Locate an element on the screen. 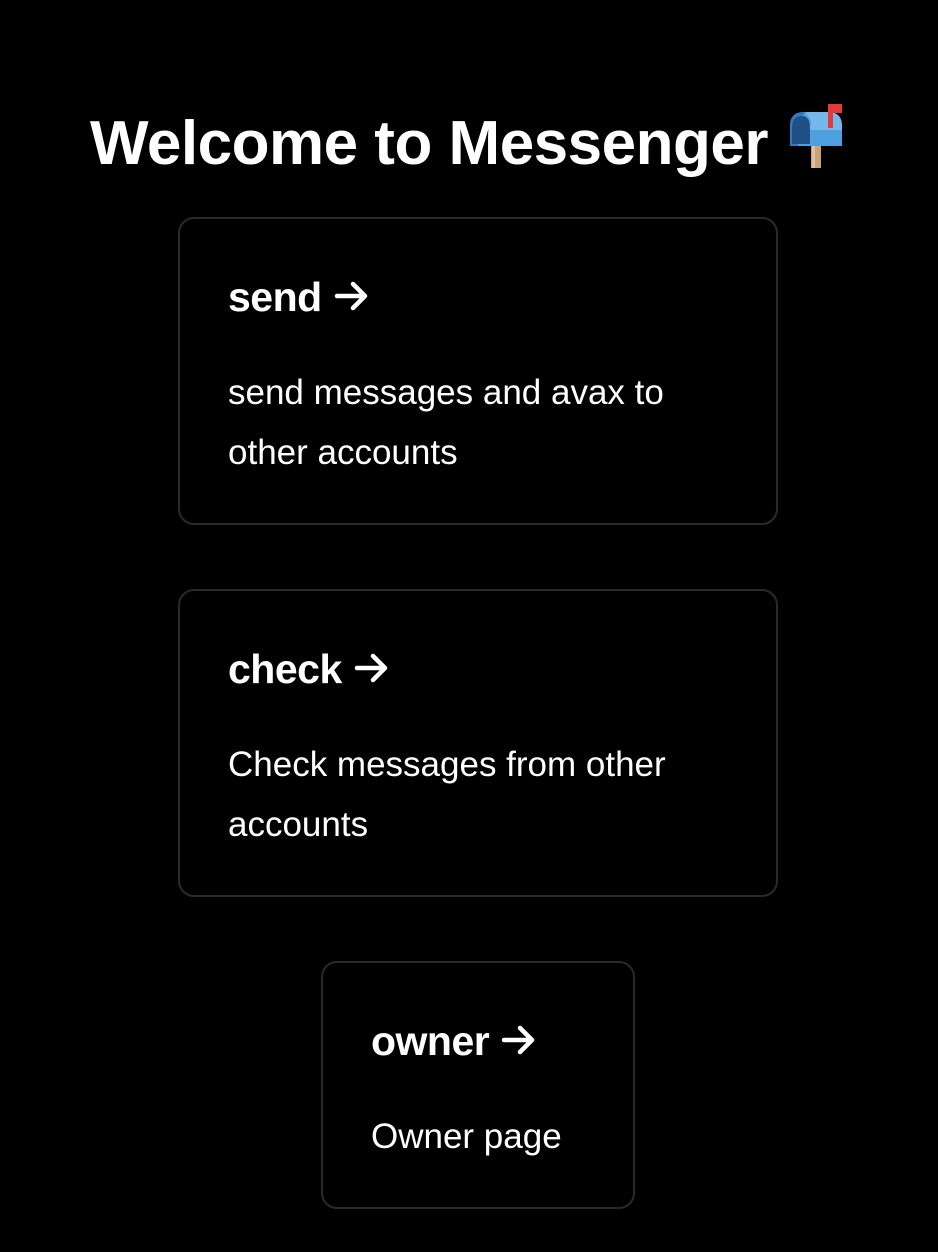 The height and width of the screenshot is (1252, 938). owner-card-description: Owner page is located at coordinates (466, 1136).